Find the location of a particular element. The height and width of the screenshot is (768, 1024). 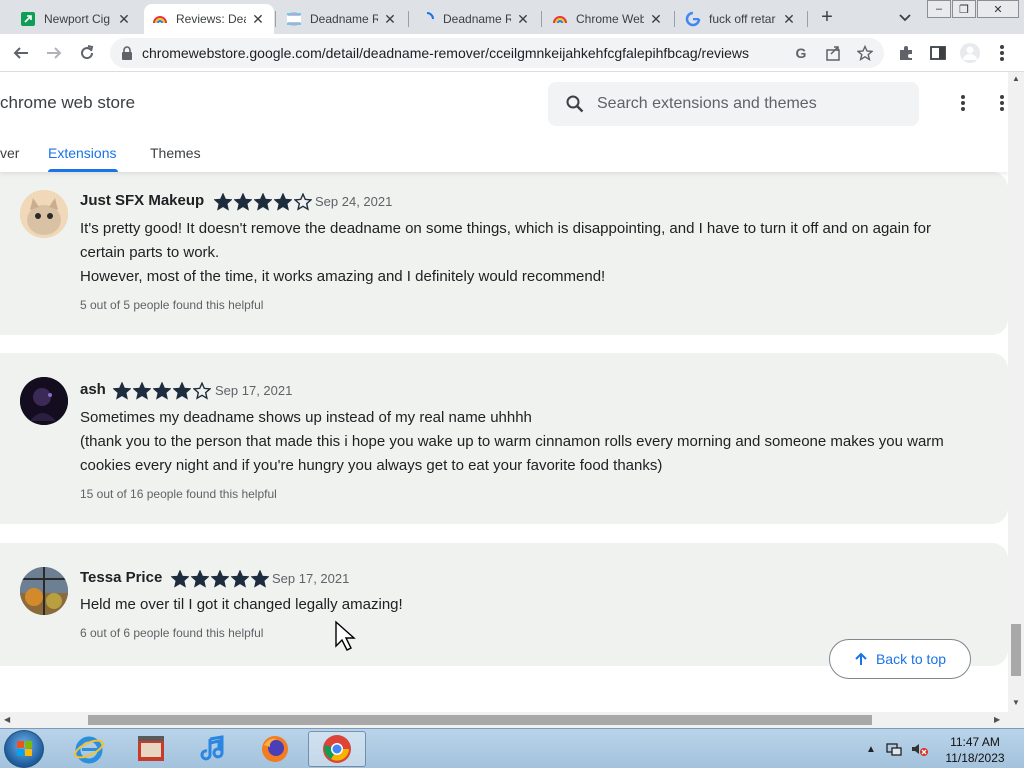

maximize-button: ❐ is located at coordinates (964, 9).